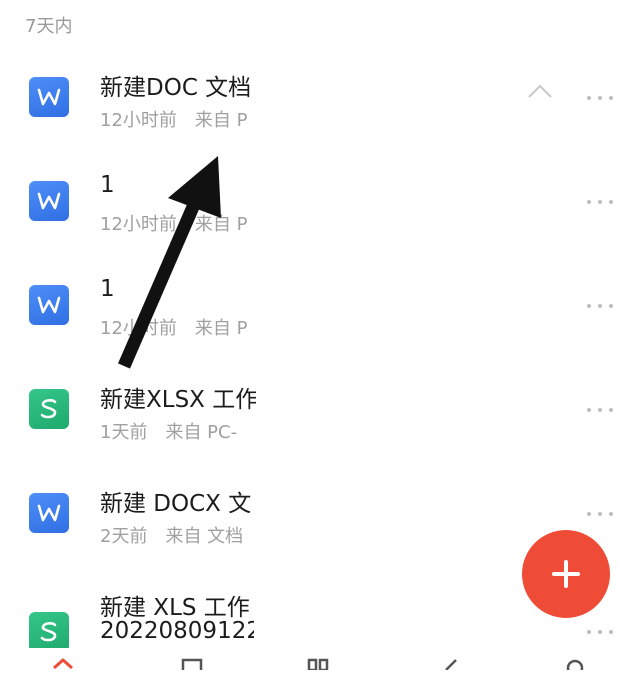  Describe the element at coordinates (176, 88) in the screenshot. I see `file-title: 新建DOC 文档` at that location.